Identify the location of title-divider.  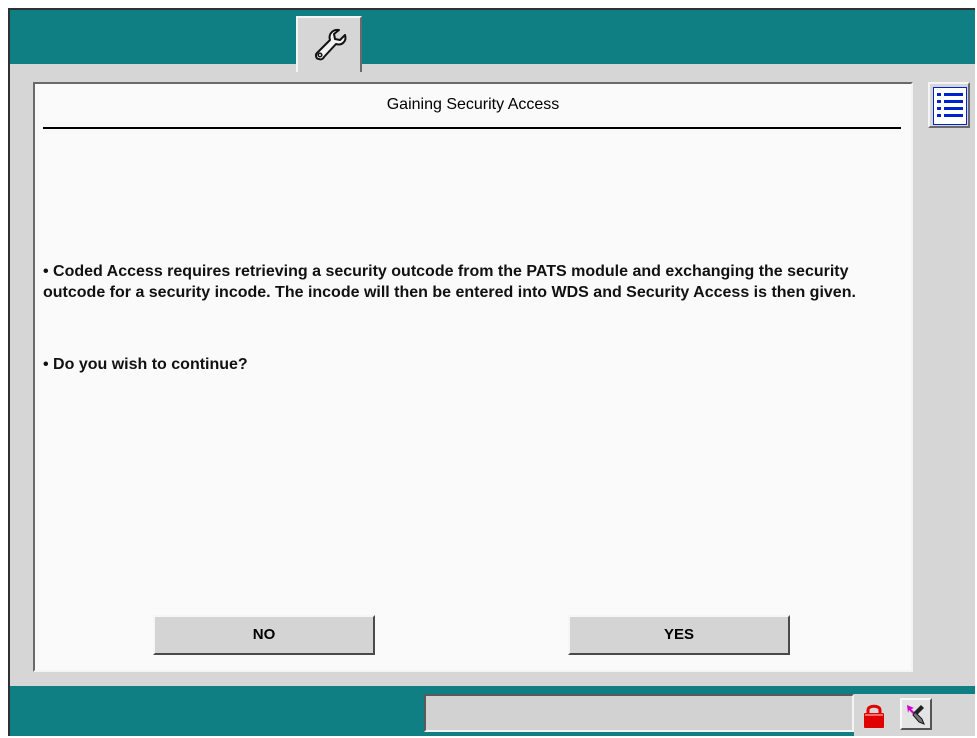
(472, 128).